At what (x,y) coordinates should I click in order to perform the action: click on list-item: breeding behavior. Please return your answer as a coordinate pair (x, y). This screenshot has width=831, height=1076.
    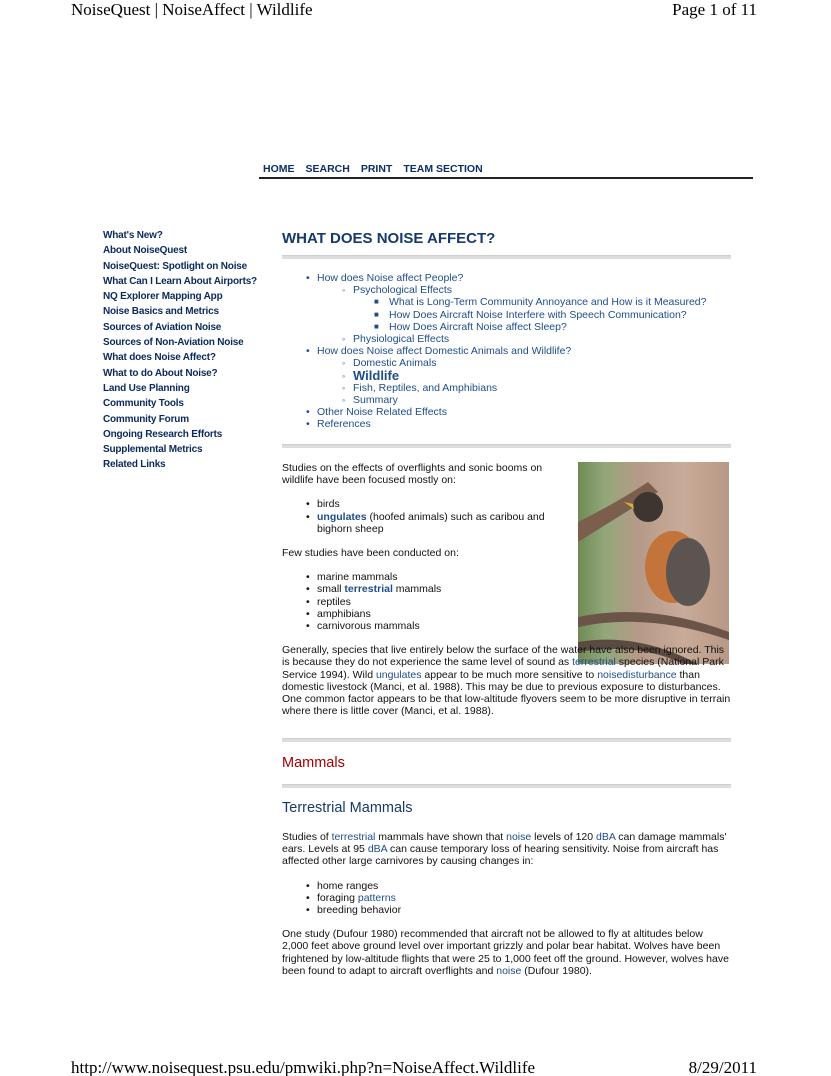
    Looking at the image, I should click on (506, 910).